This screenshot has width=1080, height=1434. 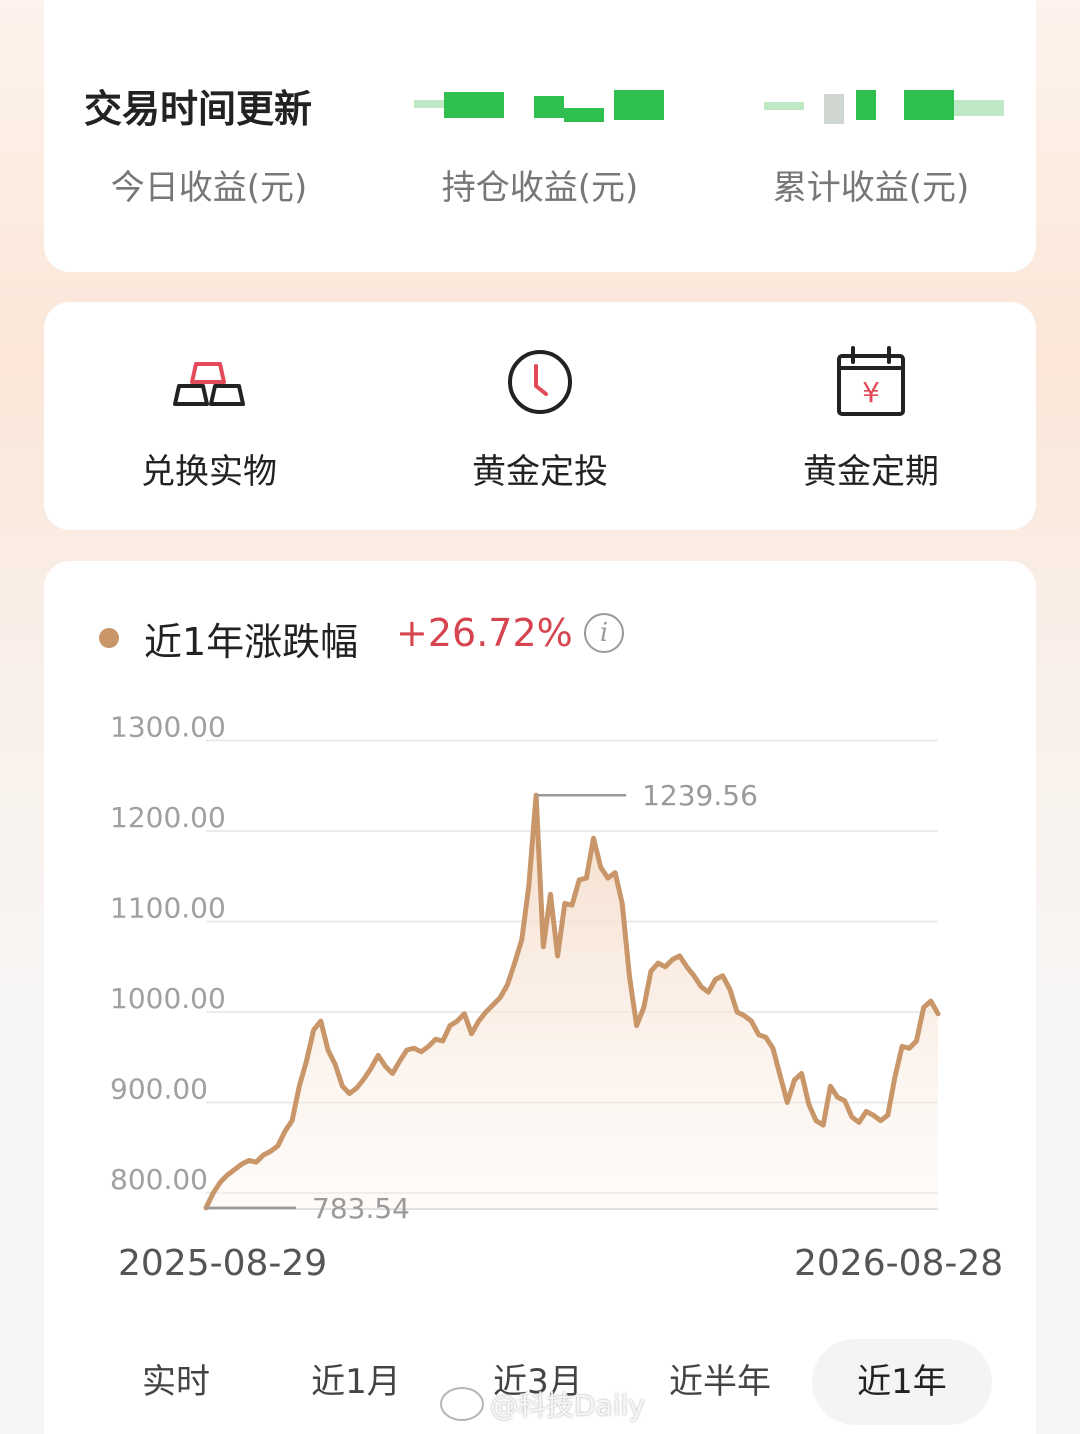 What do you see at coordinates (540, 422) in the screenshot?
I see `action-gold-investment-plan: 黄金定投` at bounding box center [540, 422].